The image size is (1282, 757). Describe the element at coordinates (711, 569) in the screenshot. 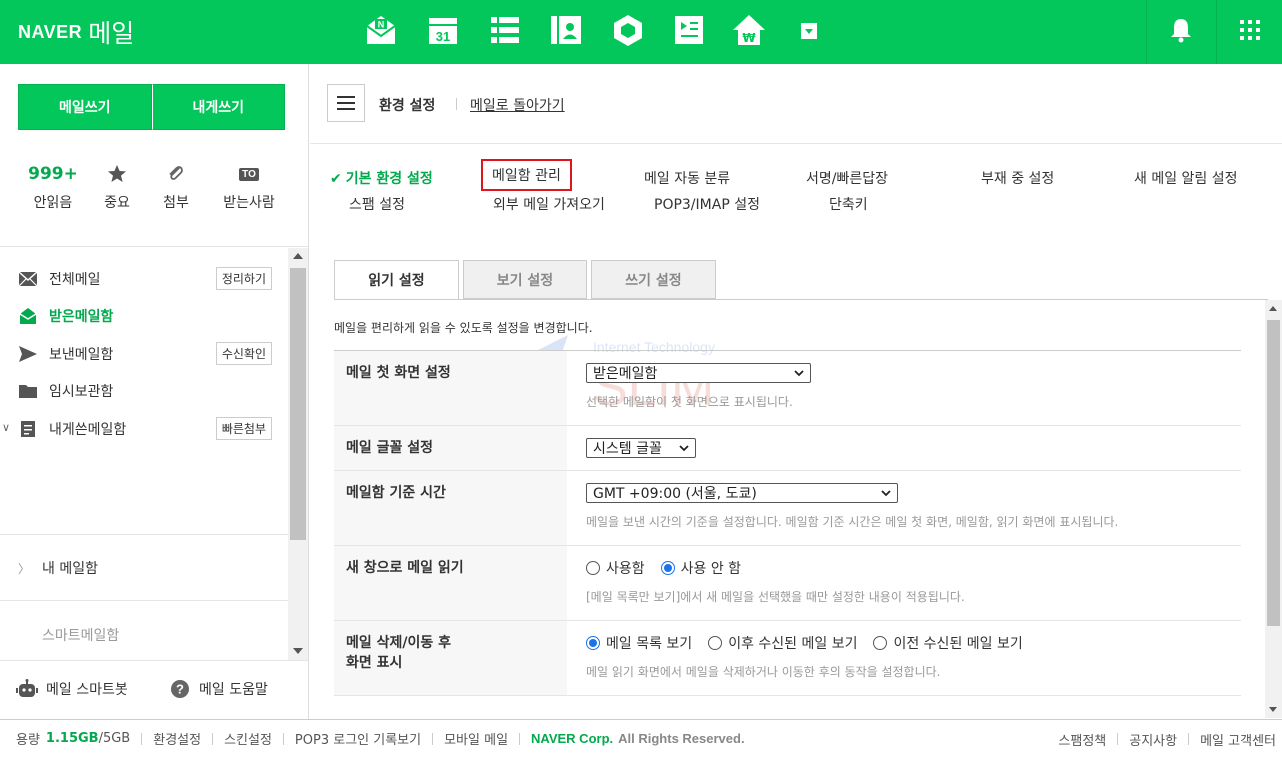

I see `radio-label: 사용 안 함` at that location.